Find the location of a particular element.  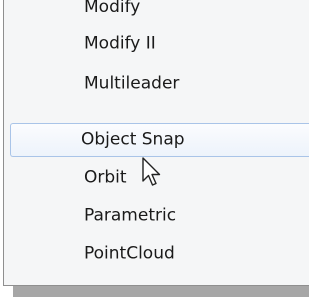

menu-item-label: Parametric is located at coordinates (130, 215).